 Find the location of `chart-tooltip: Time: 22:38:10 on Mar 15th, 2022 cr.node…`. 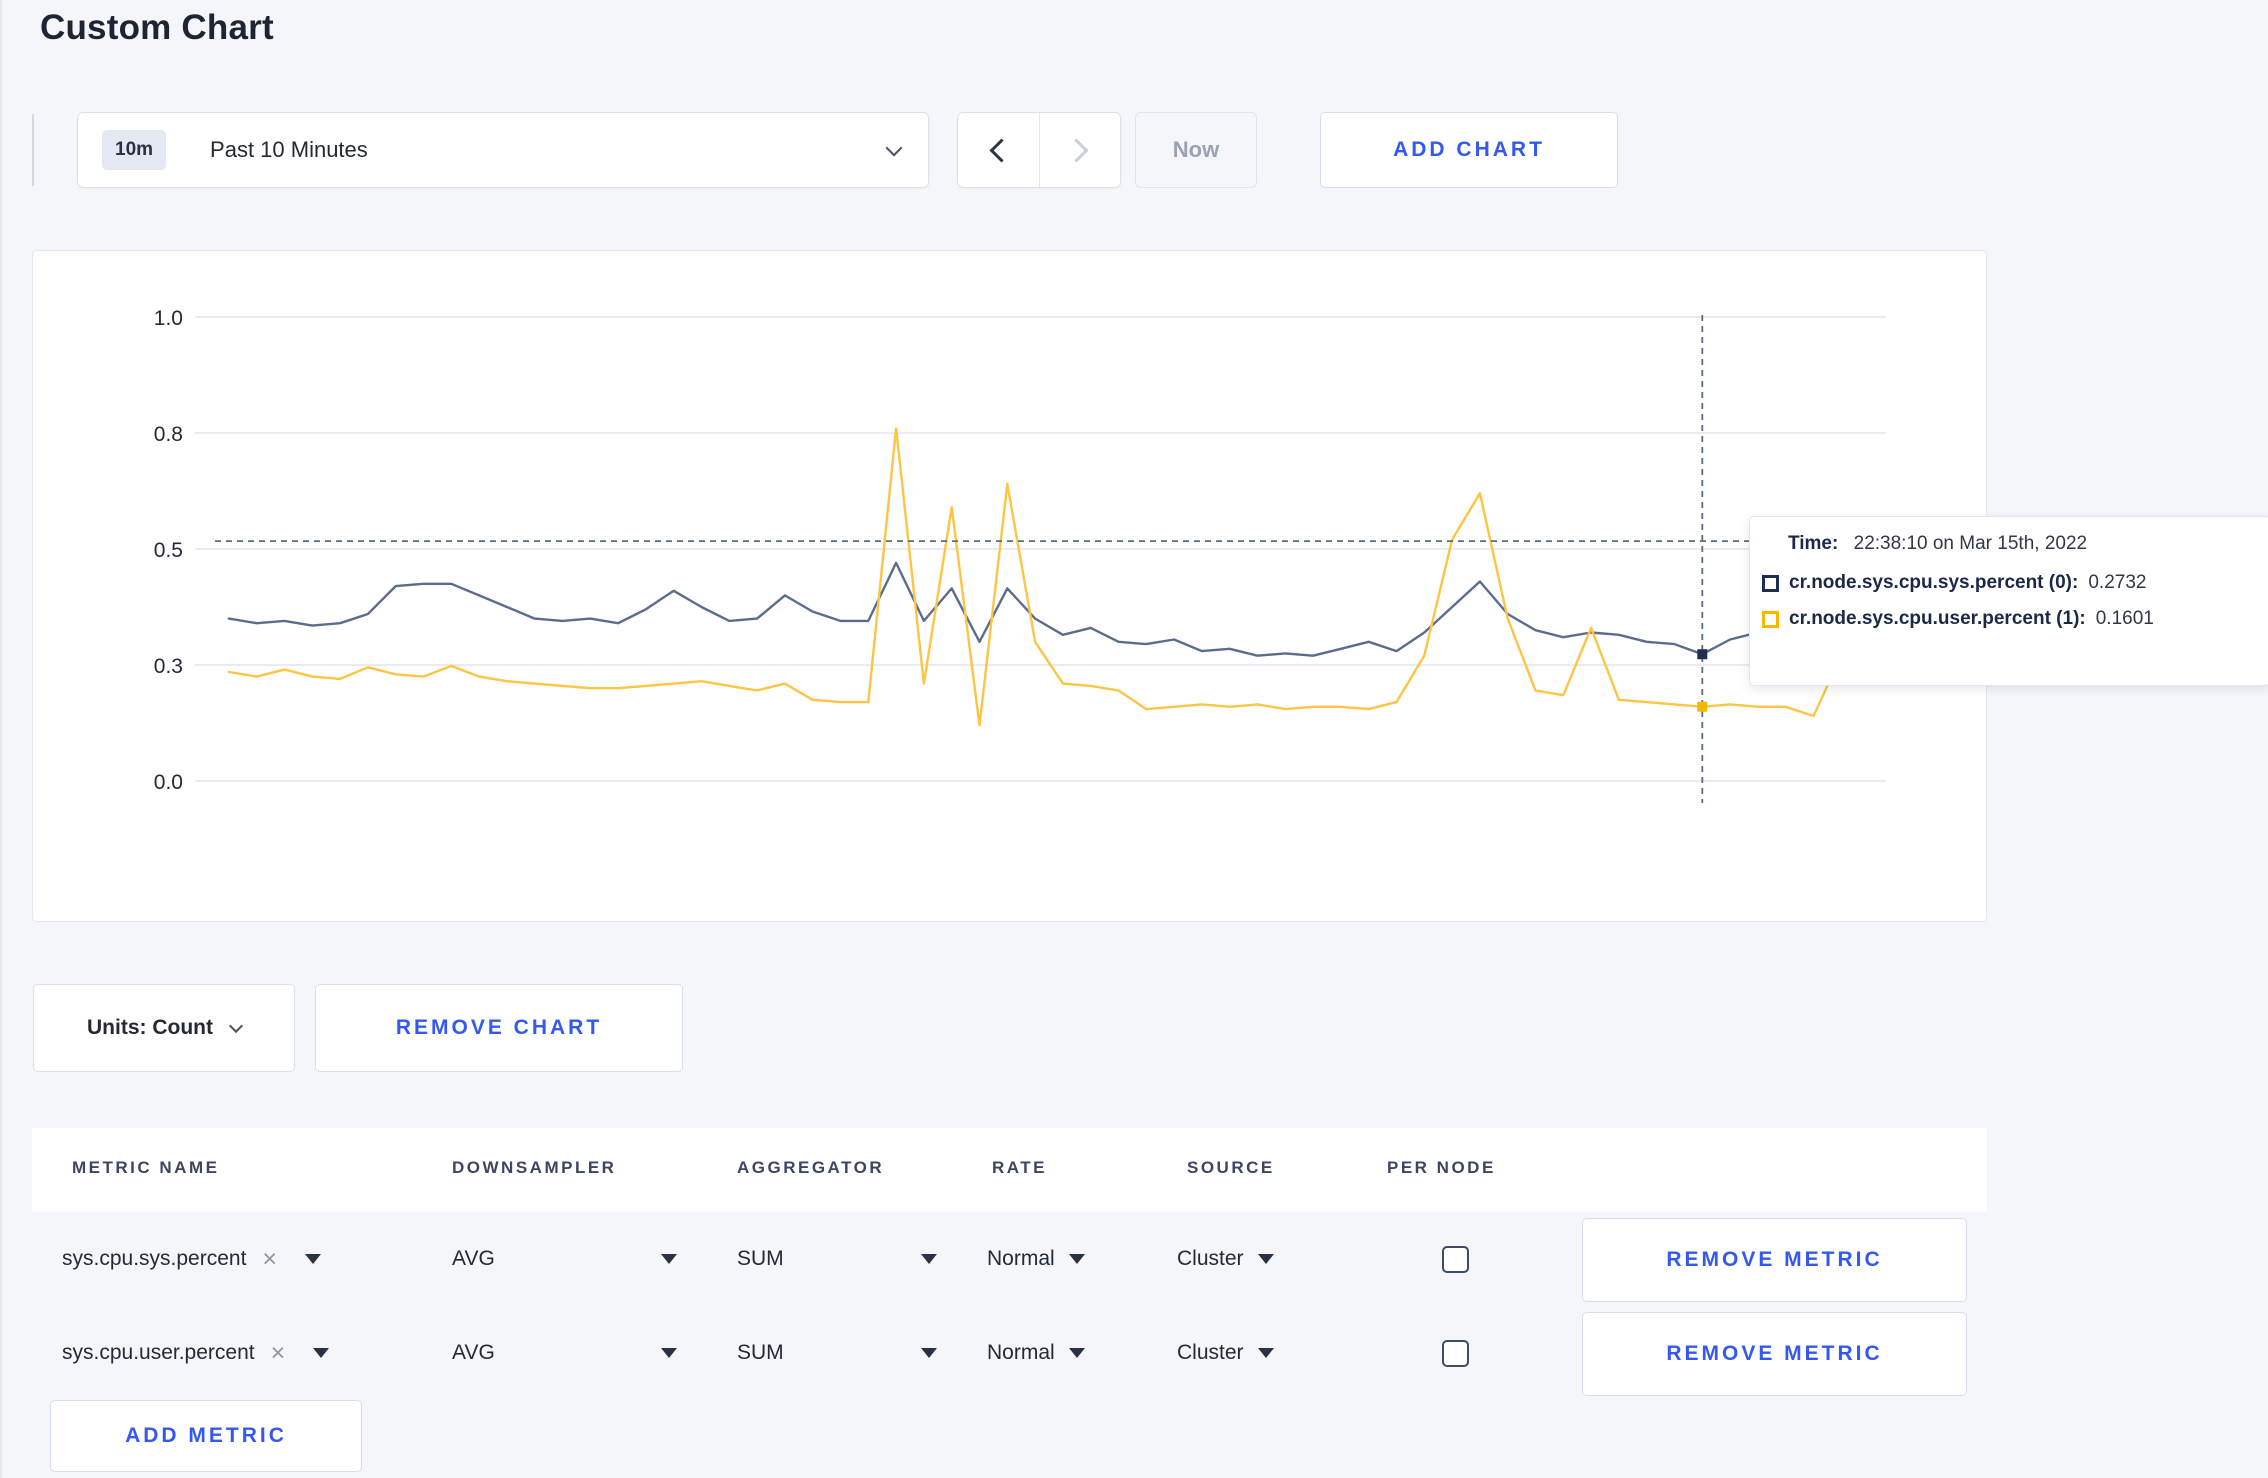

chart-tooltip: Time: 22:38:10 on Mar 15th, 2022 cr.node… is located at coordinates (2008, 601).